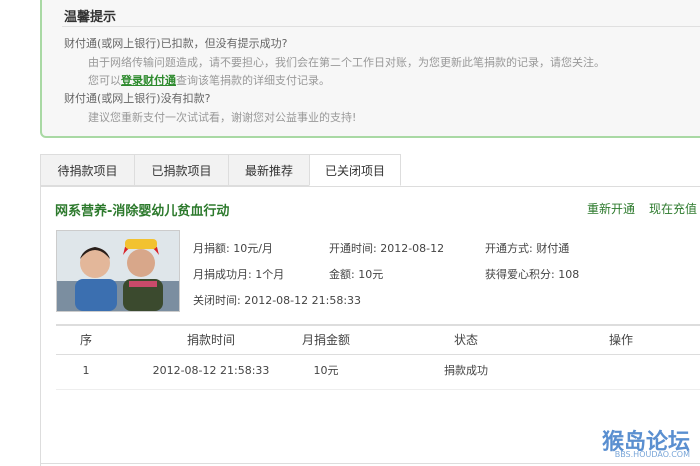 Image resolution: width=700 pixels, height=466 pixels. I want to click on project-title: 网系营养-消除婴幼儿贫血行动, so click(142, 209).